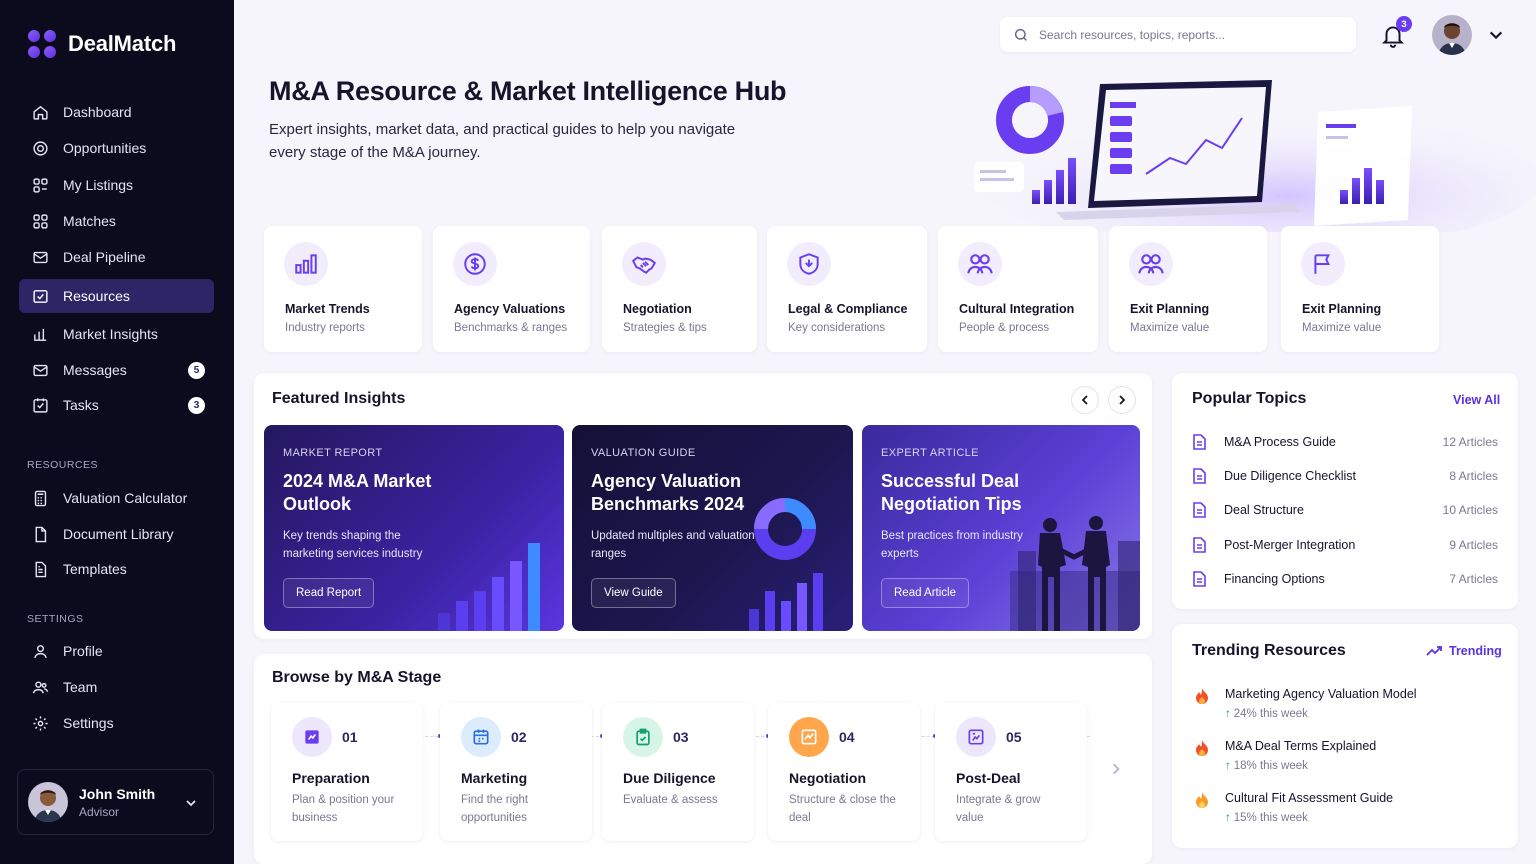 Image resolution: width=1536 pixels, height=864 pixels. Describe the element at coordinates (1452, 35) in the screenshot. I see `profile-avatar` at that location.